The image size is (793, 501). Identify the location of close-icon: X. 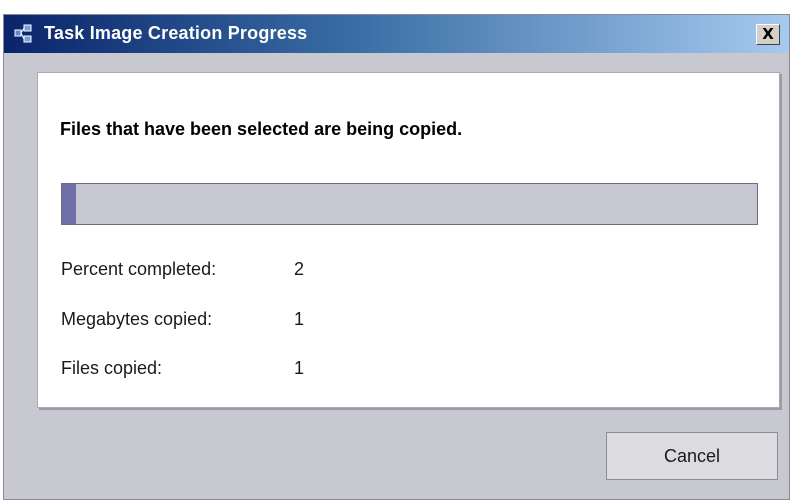
(768, 34).